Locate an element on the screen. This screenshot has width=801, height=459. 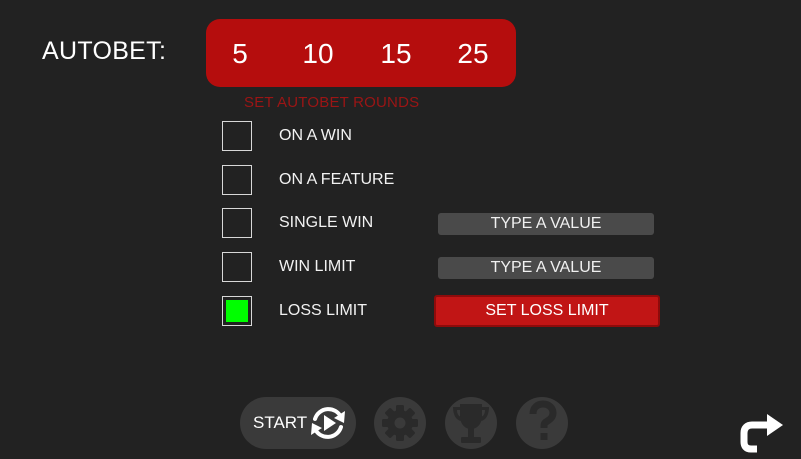
option-row-single-win: SINGLE WIN TYPE A VALUE is located at coordinates (442, 225).